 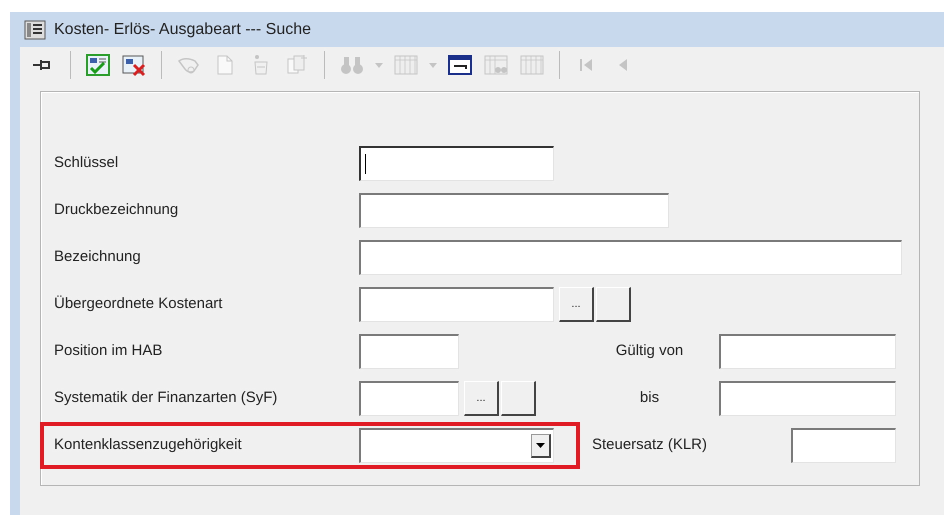 What do you see at coordinates (138, 304) in the screenshot?
I see `field-label: Übergeordnete Kostenart` at bounding box center [138, 304].